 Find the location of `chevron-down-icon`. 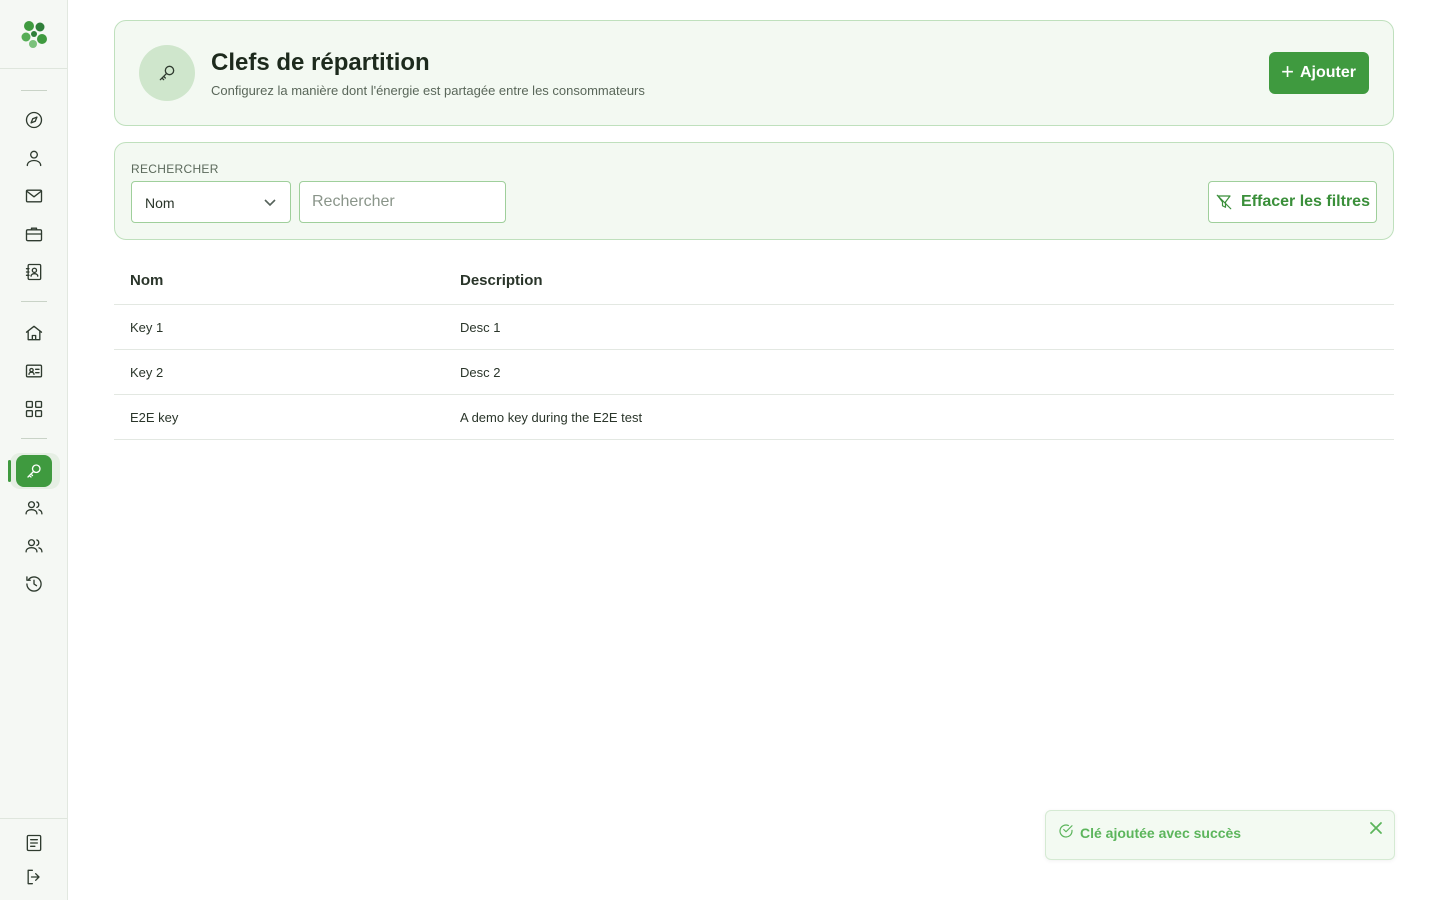

chevron-down-icon is located at coordinates (270, 202).